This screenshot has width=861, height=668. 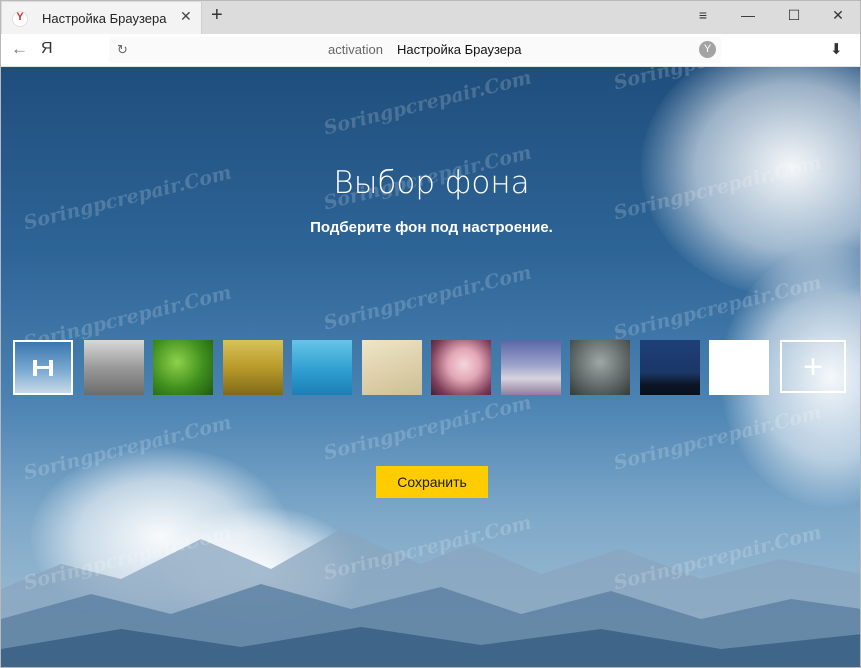 What do you see at coordinates (748, 17) in the screenshot?
I see `minimize-icon: —` at bounding box center [748, 17].